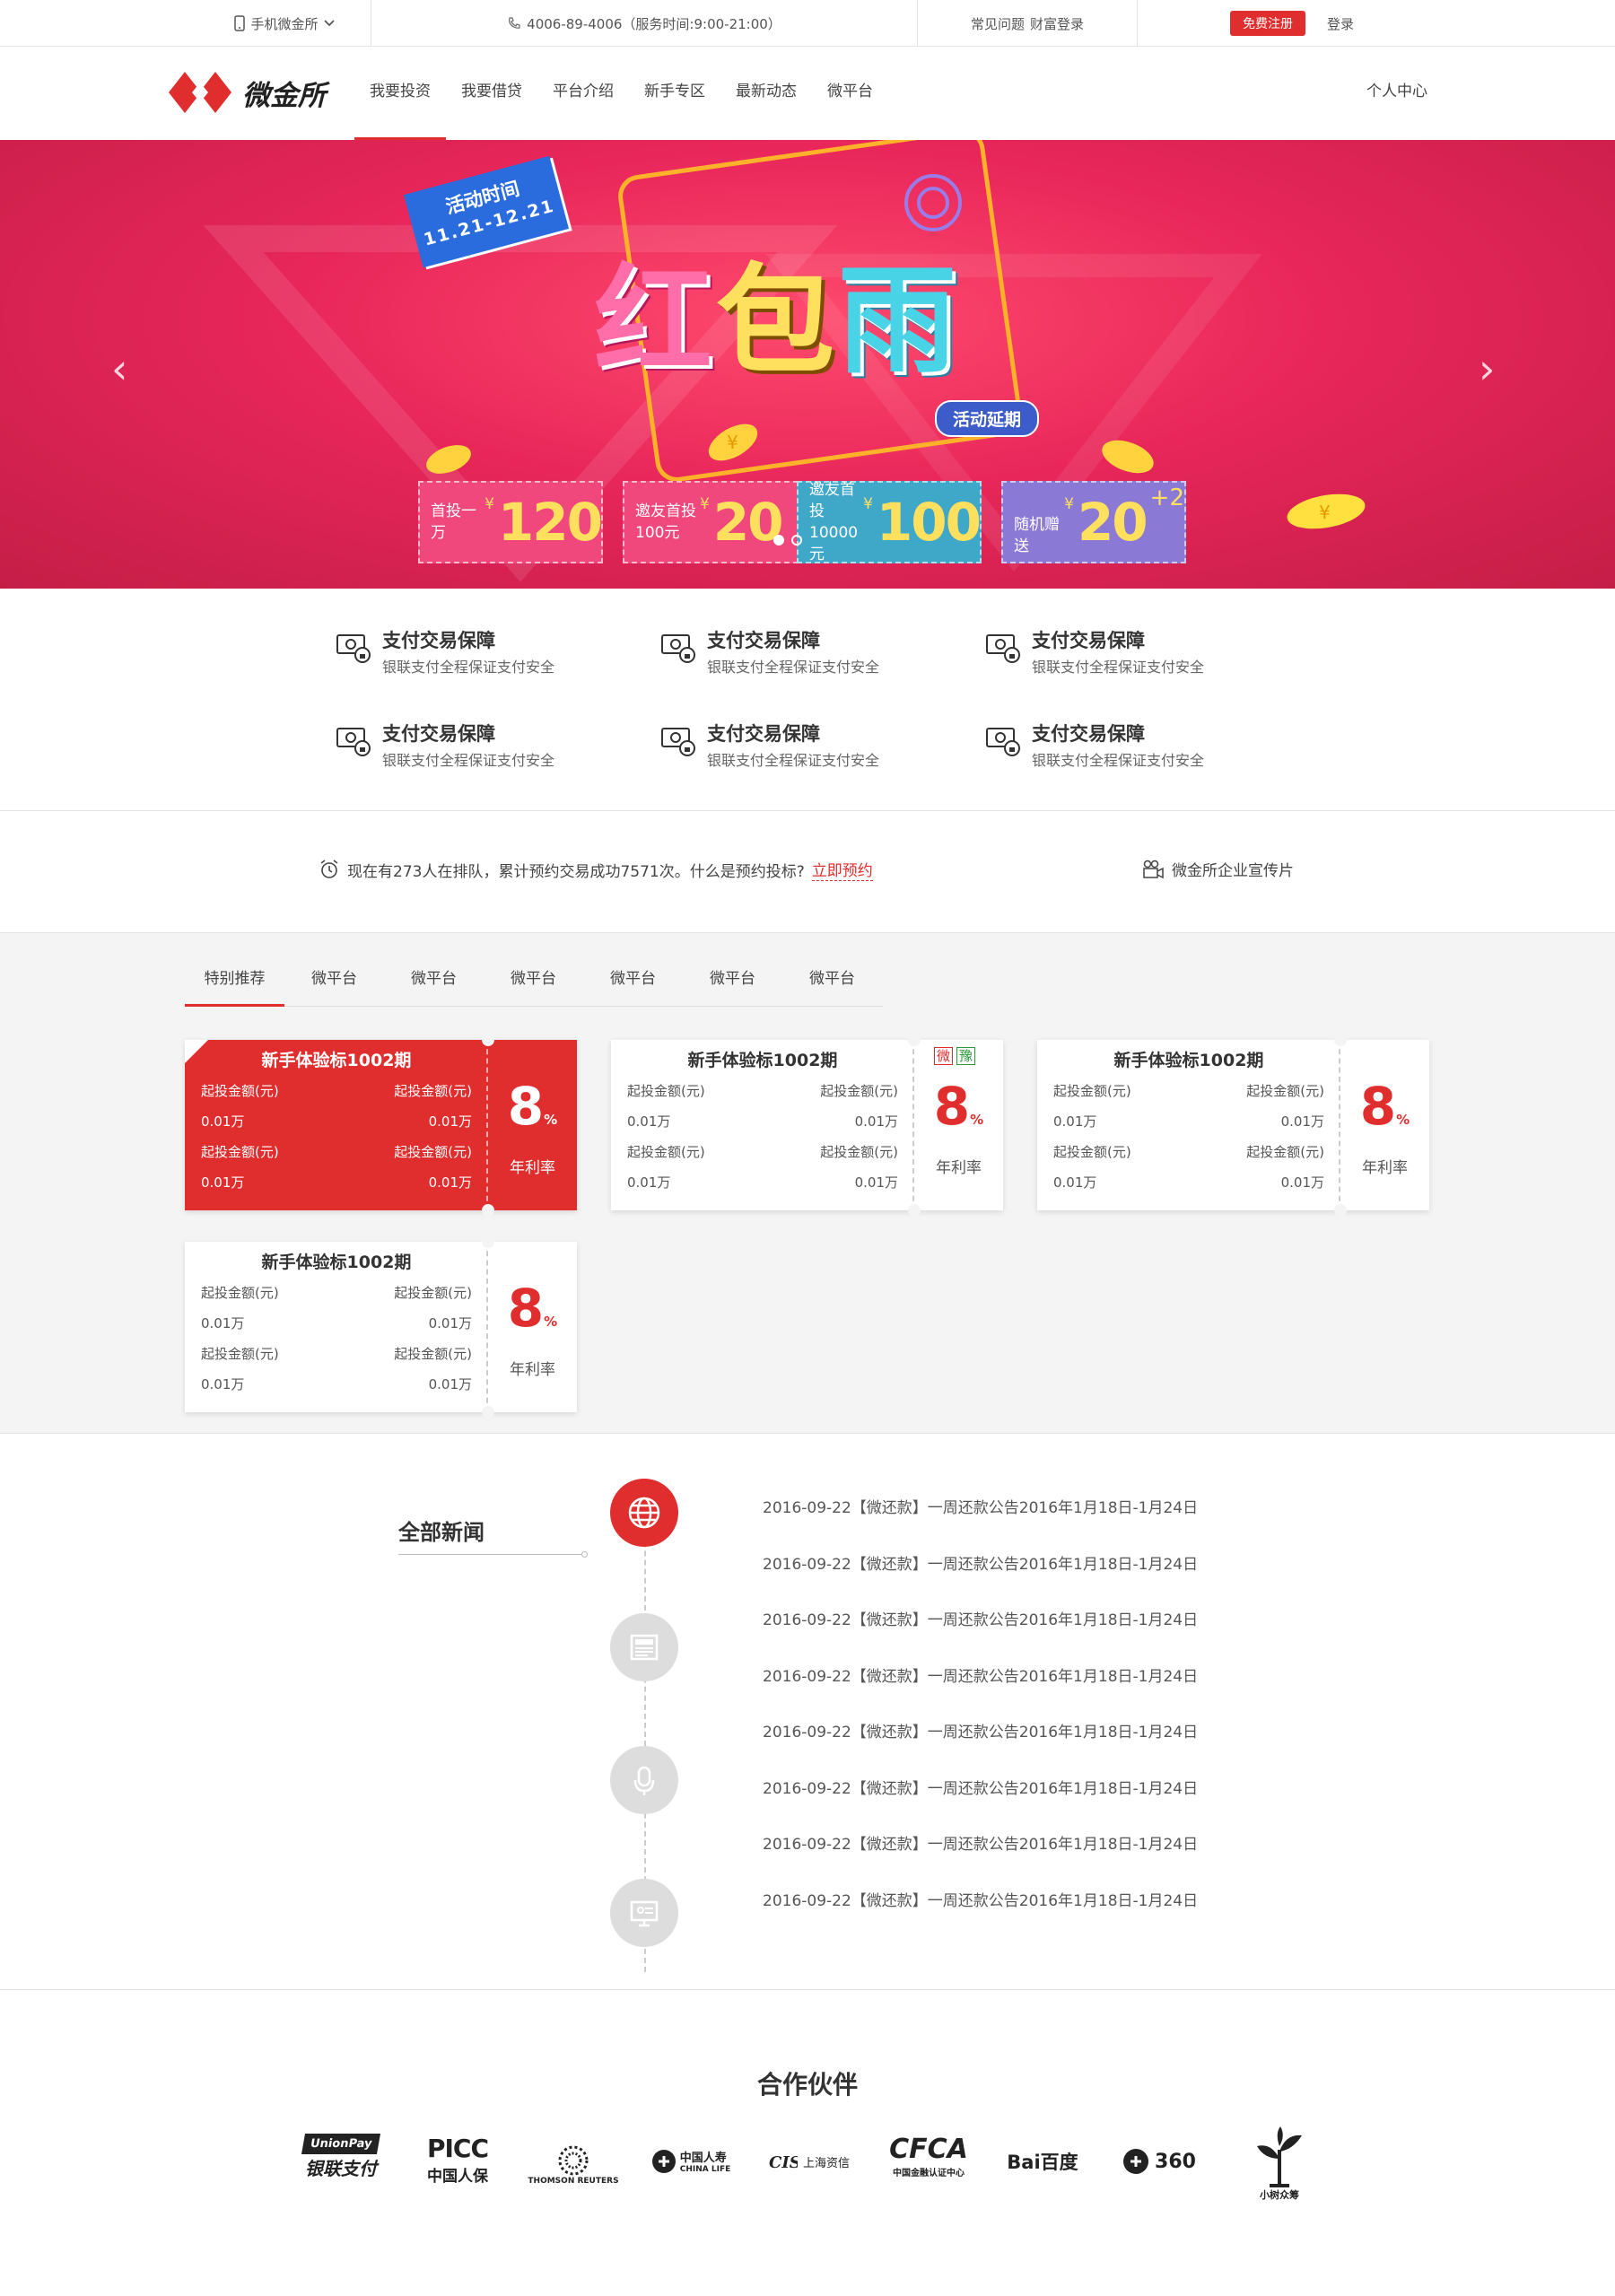 The width and height of the screenshot is (1615, 2296). Describe the element at coordinates (783, 2163) in the screenshot. I see `svg-text: CIS` at that location.